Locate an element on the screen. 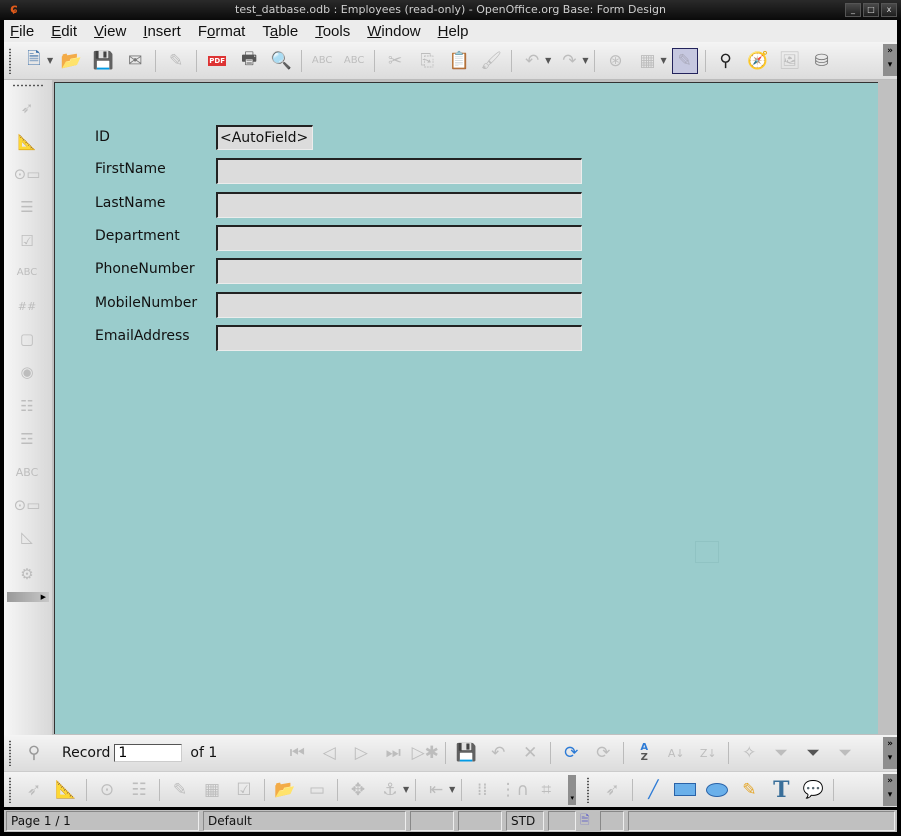 Image resolution: width=901 pixels, height=836 pixels. menu-table: Table is located at coordinates (280, 31).